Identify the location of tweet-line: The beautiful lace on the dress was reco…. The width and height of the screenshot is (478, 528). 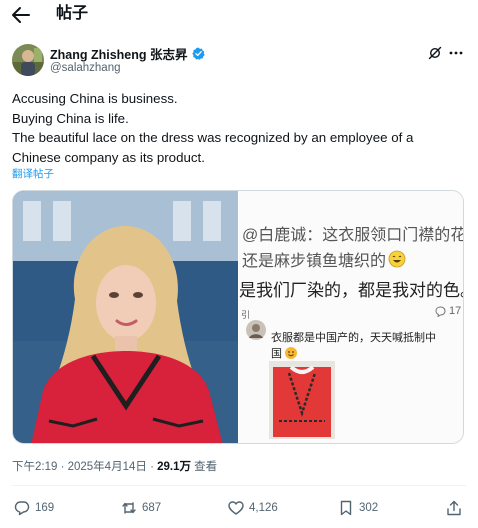
(213, 137).